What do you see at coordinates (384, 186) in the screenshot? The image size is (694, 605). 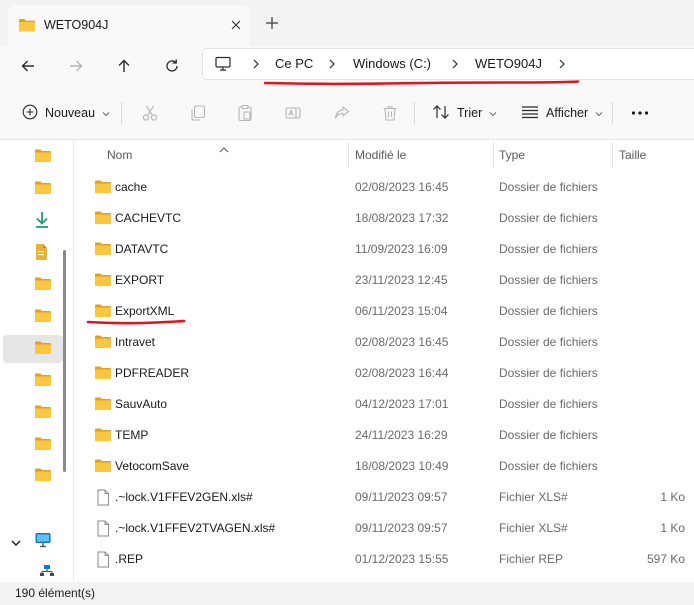 I see `folder-row: cache 02/08/2023 16:45 Dossier de fichiers` at bounding box center [384, 186].